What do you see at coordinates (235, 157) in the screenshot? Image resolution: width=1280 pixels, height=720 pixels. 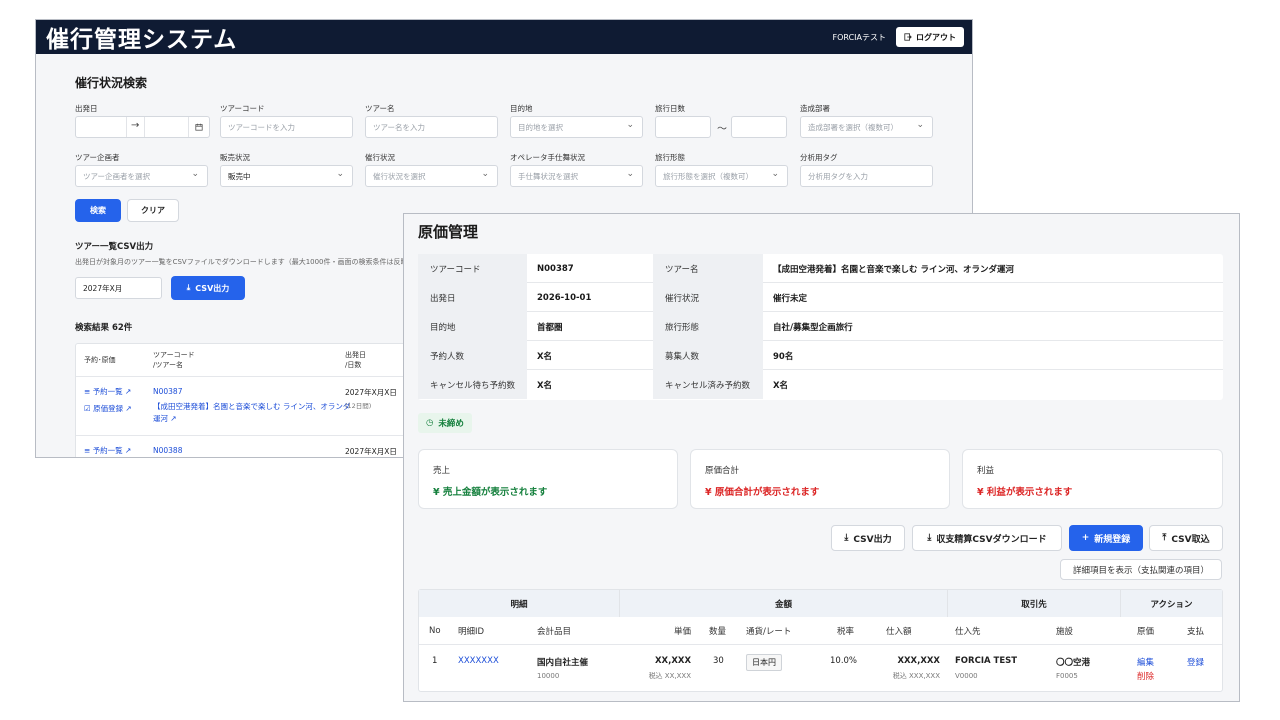 I see `sales-label: 販売状況` at bounding box center [235, 157].